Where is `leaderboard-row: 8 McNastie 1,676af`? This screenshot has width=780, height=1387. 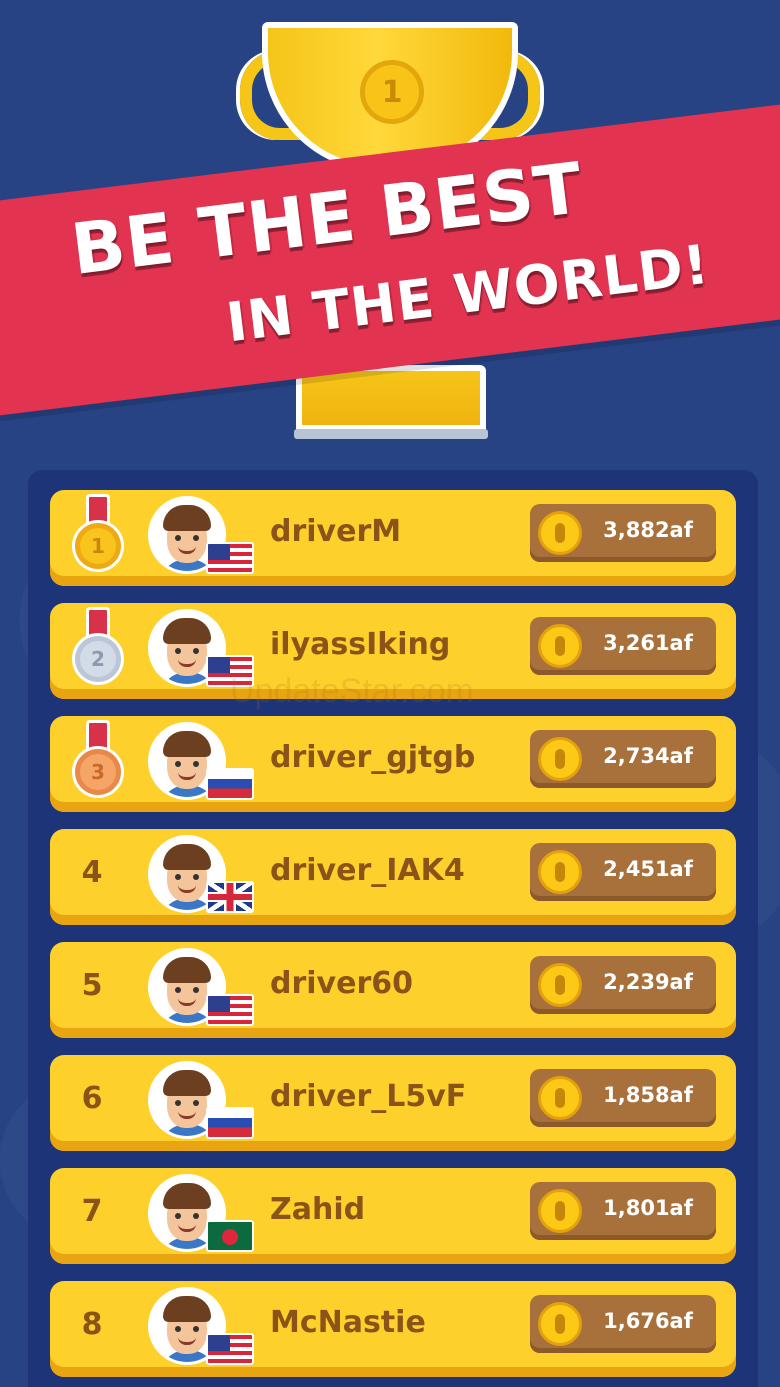 leaderboard-row: 8 McNastie 1,676af is located at coordinates (393, 1329).